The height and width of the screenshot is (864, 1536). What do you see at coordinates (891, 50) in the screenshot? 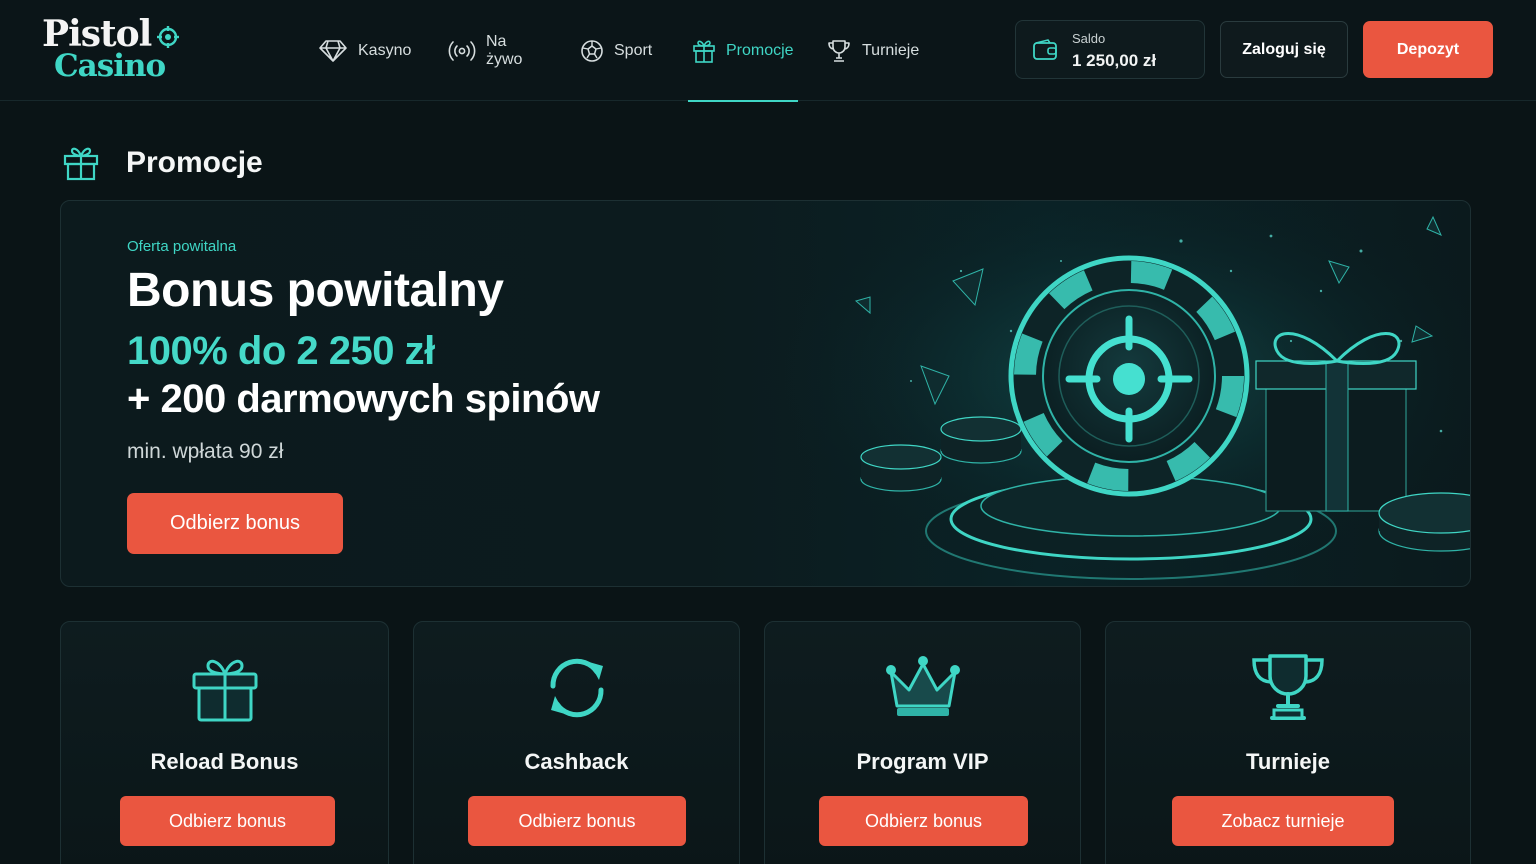
I see `nav-item-label: Turnieje` at bounding box center [891, 50].